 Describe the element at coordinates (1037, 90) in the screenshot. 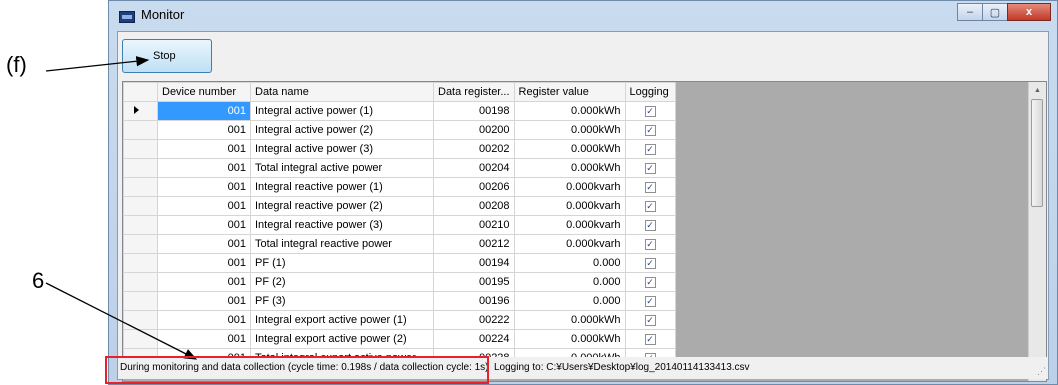

I see `scroll-up-icon: ▲` at that location.